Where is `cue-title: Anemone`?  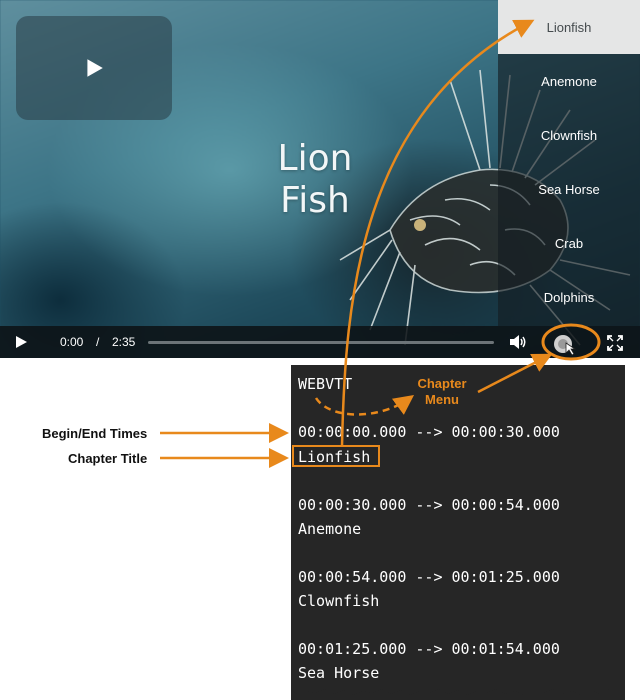
cue-title: Anemone is located at coordinates (330, 529).